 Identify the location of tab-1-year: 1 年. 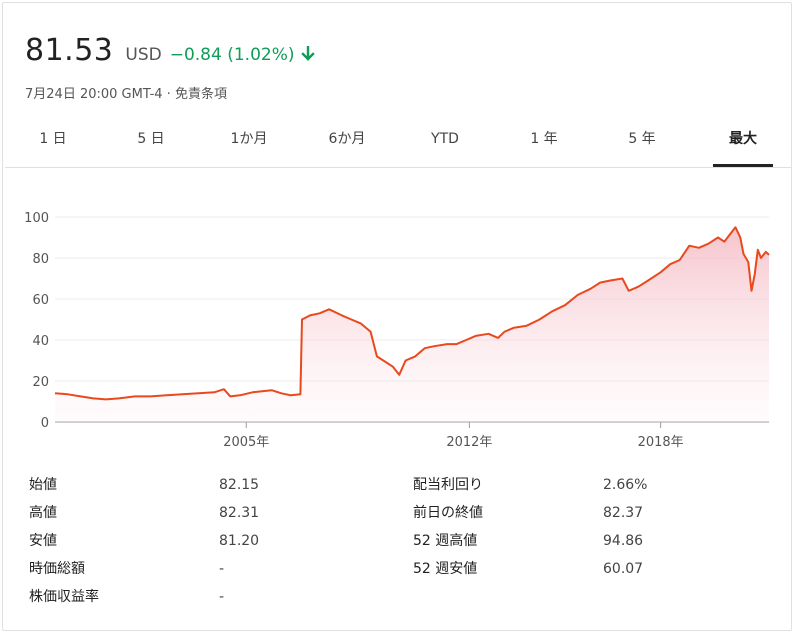
(544, 144).